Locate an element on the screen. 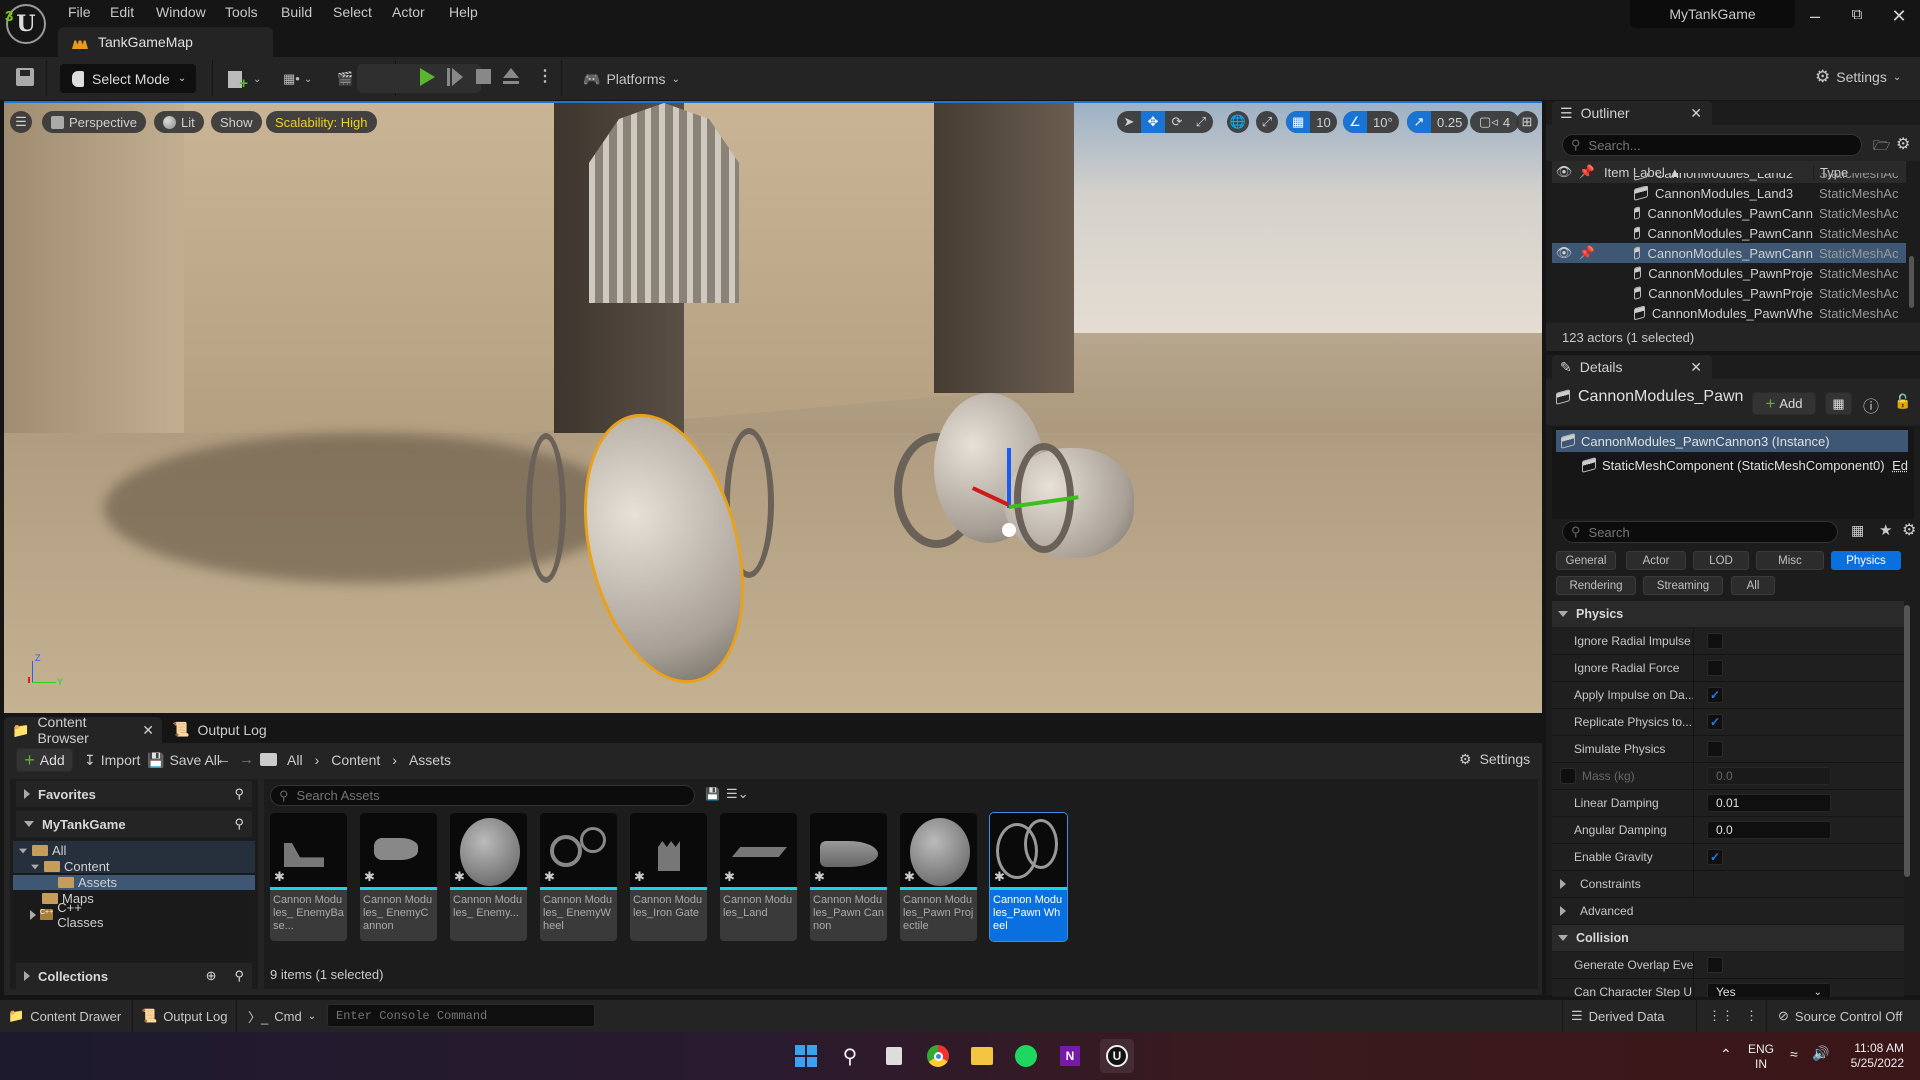 The image size is (1920, 1080). menu-file: File is located at coordinates (79, 13).